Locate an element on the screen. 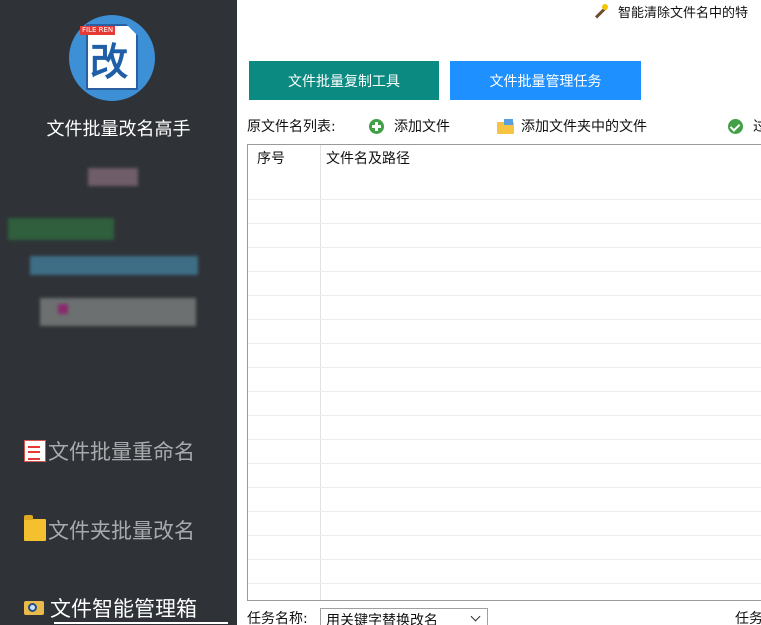 The image size is (761, 625). add-file-label: 添加文件 is located at coordinates (422, 127).